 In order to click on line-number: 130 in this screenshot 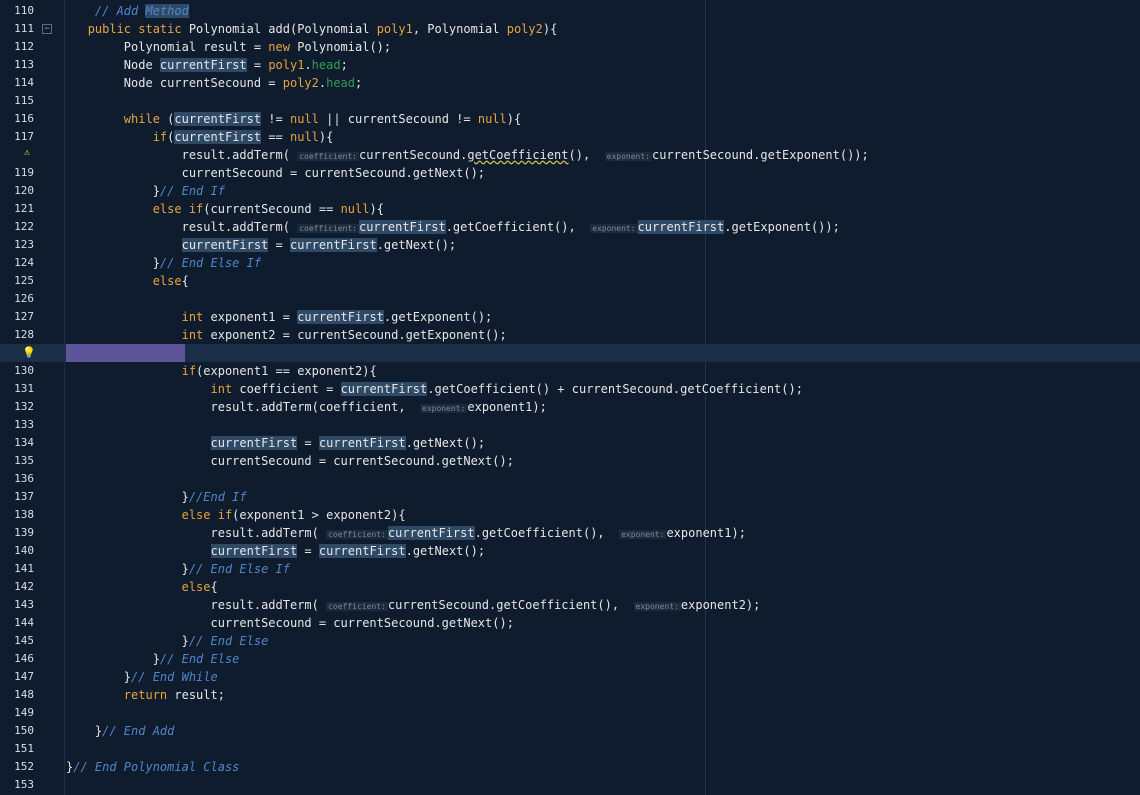, I will do `click(24, 370)`.